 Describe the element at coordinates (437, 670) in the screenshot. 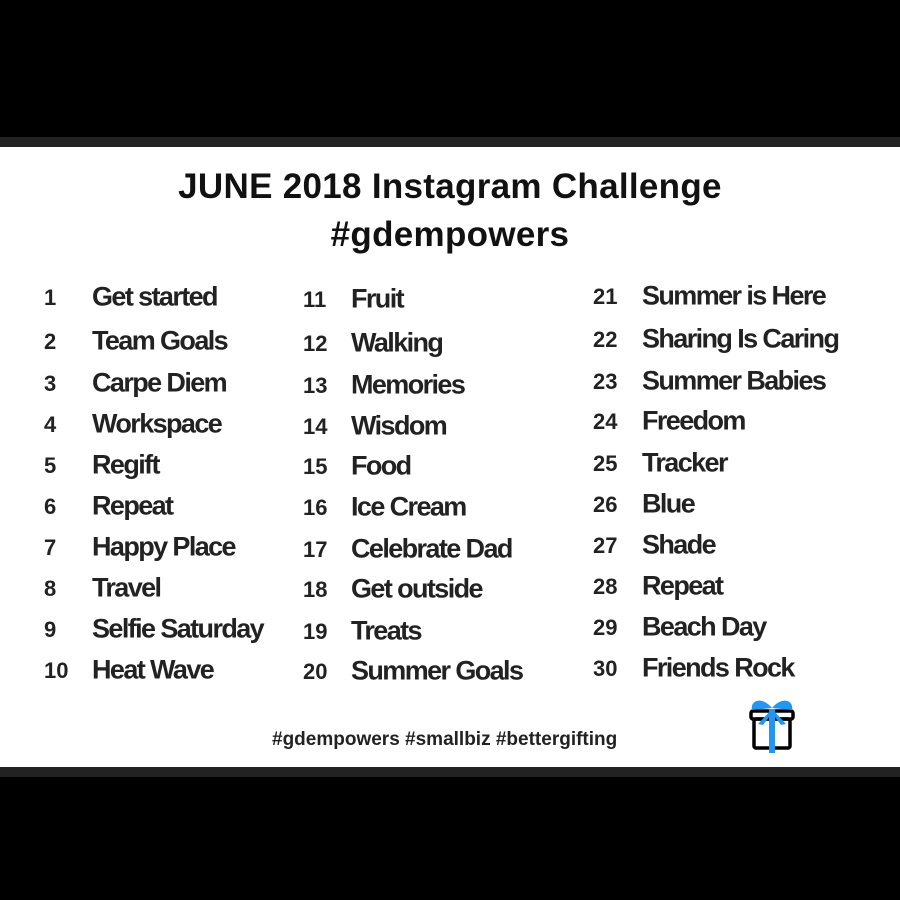

I see `day-prompt: Summer Goals` at that location.